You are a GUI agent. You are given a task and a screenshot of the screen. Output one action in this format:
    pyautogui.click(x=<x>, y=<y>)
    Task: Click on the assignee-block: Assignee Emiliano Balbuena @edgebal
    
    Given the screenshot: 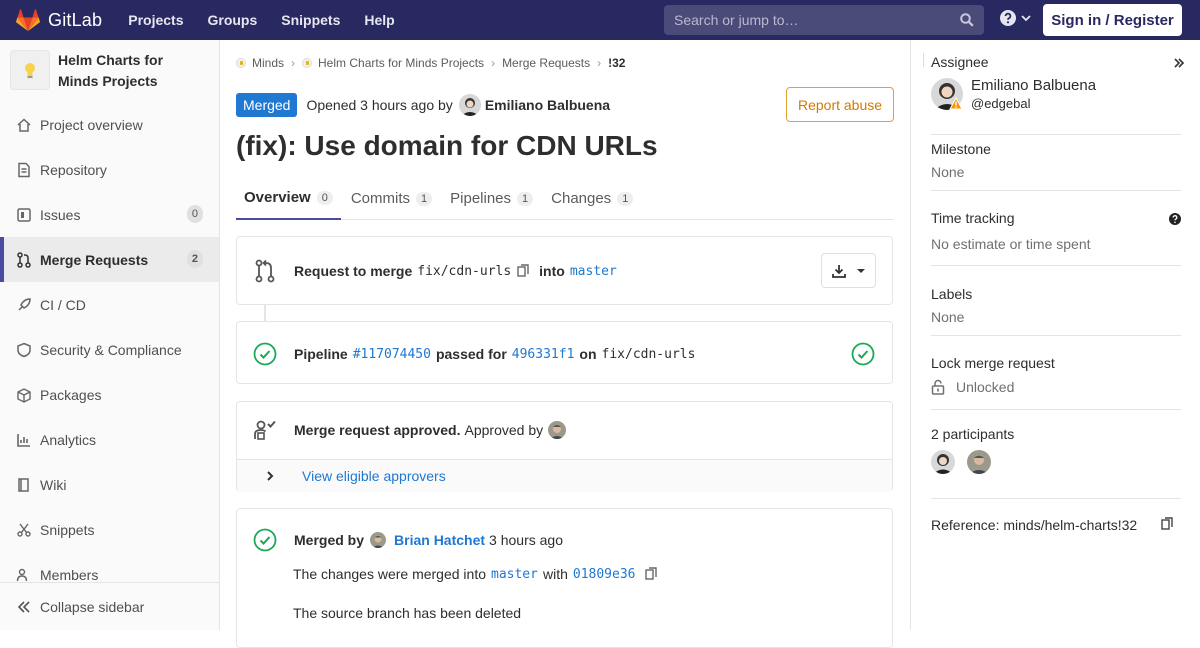 What is the action you would take?
    pyautogui.click(x=1054, y=94)
    